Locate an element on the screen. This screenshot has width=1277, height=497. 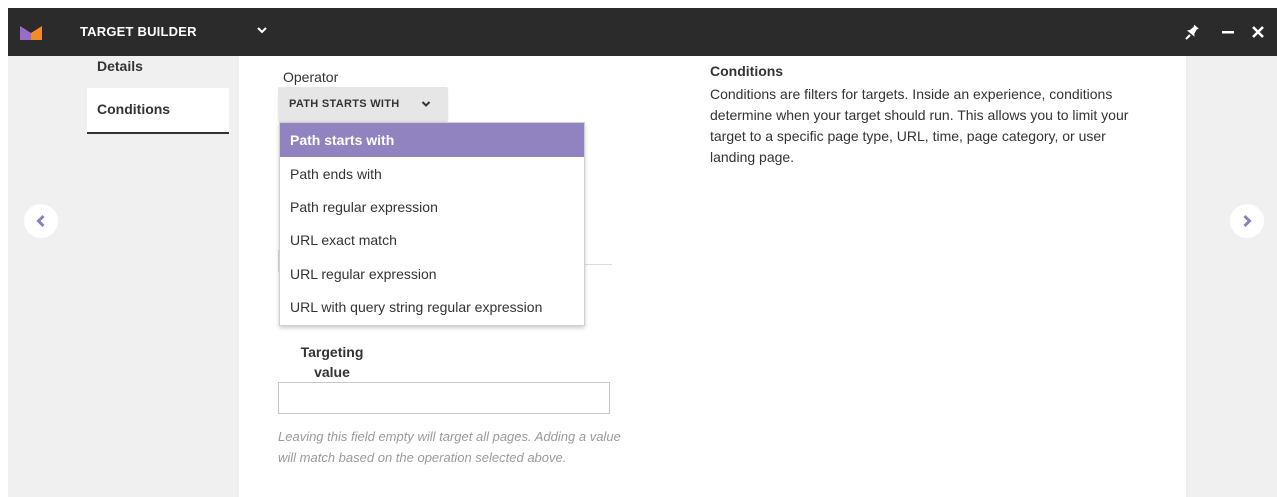
targeting-value-input is located at coordinates (444, 398).